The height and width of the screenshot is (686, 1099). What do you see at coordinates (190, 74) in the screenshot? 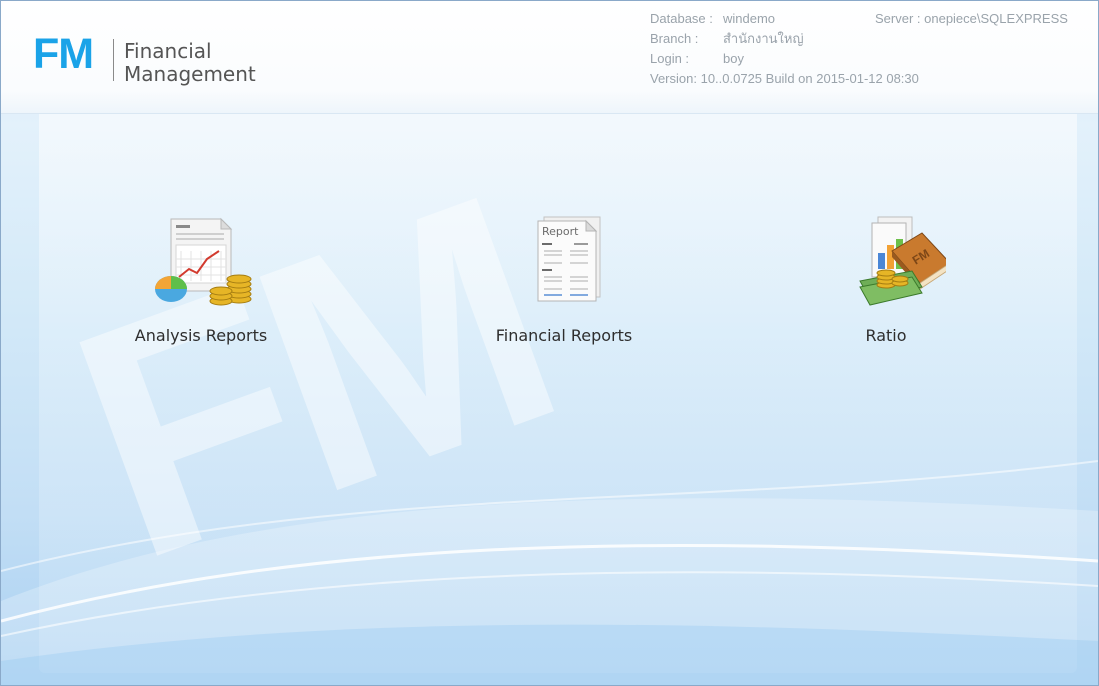
I see `logo-line-management: Management` at bounding box center [190, 74].